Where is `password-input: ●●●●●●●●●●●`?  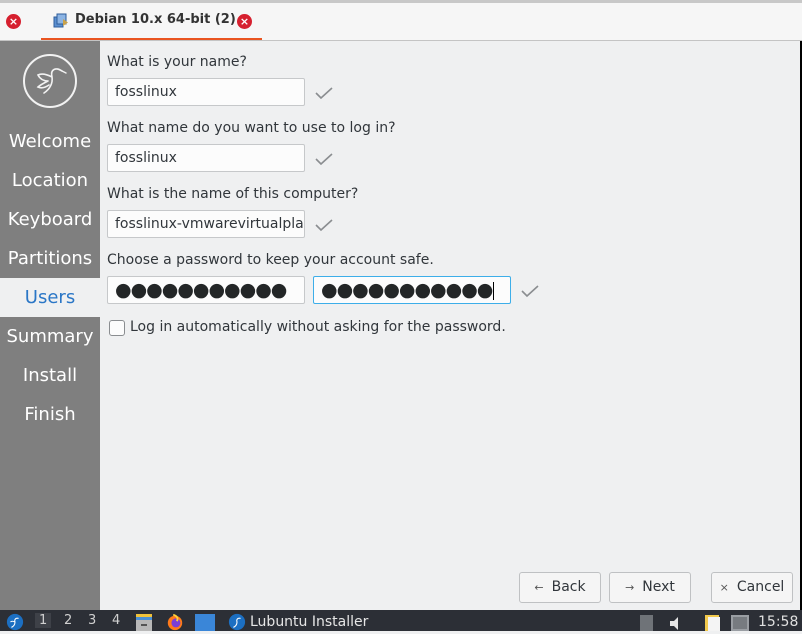 password-input: ●●●●●●●●●●● is located at coordinates (206, 290).